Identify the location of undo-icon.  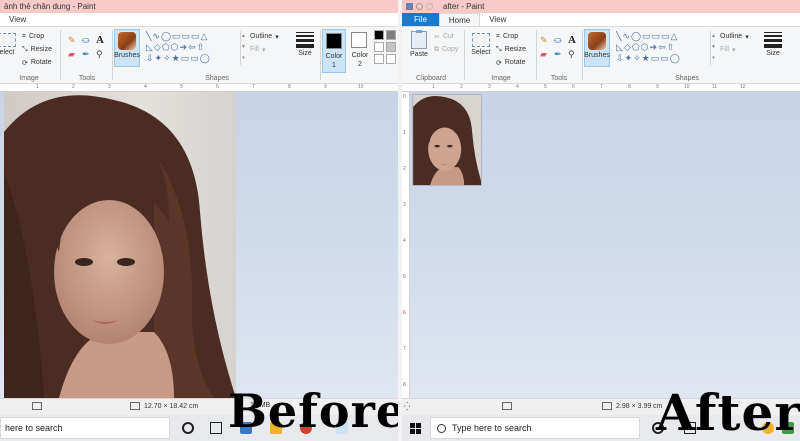
(419, 6).